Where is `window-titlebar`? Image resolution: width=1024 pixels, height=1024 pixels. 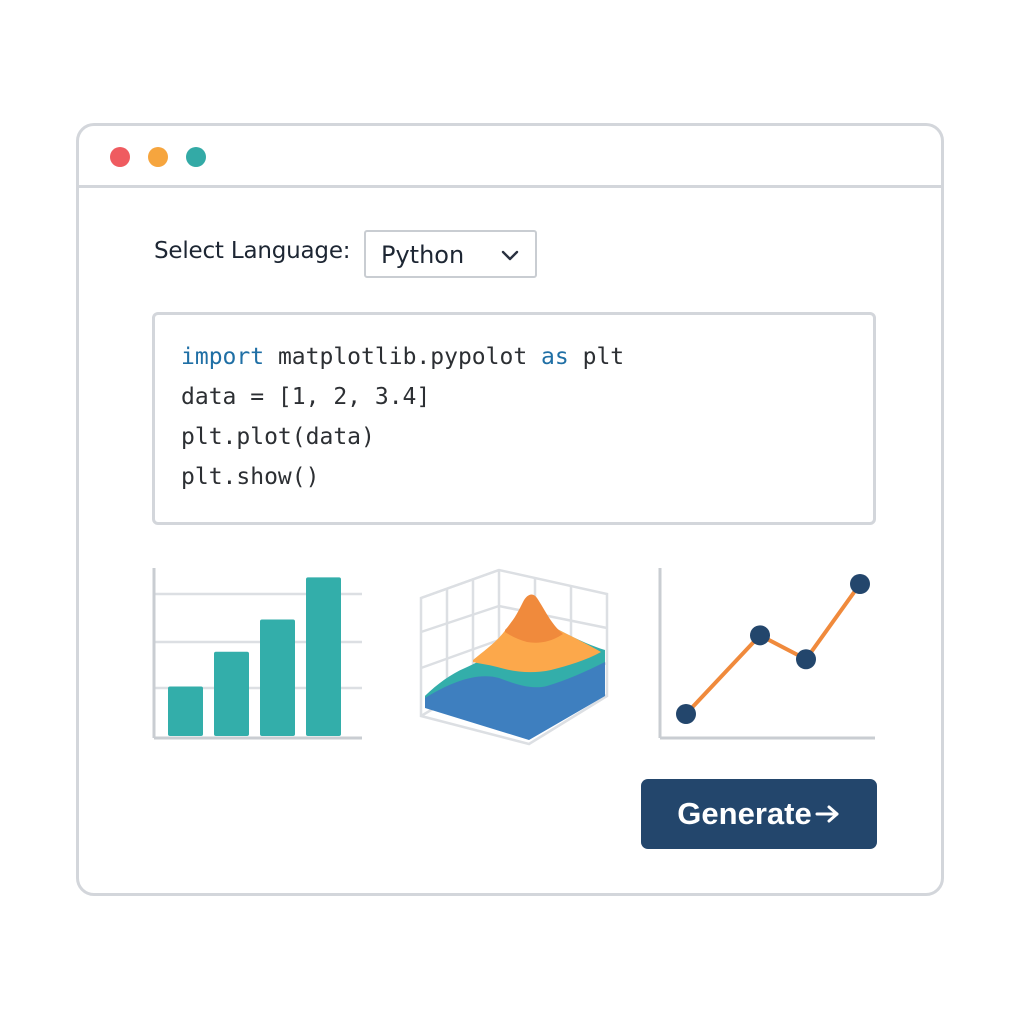 window-titlebar is located at coordinates (510, 157).